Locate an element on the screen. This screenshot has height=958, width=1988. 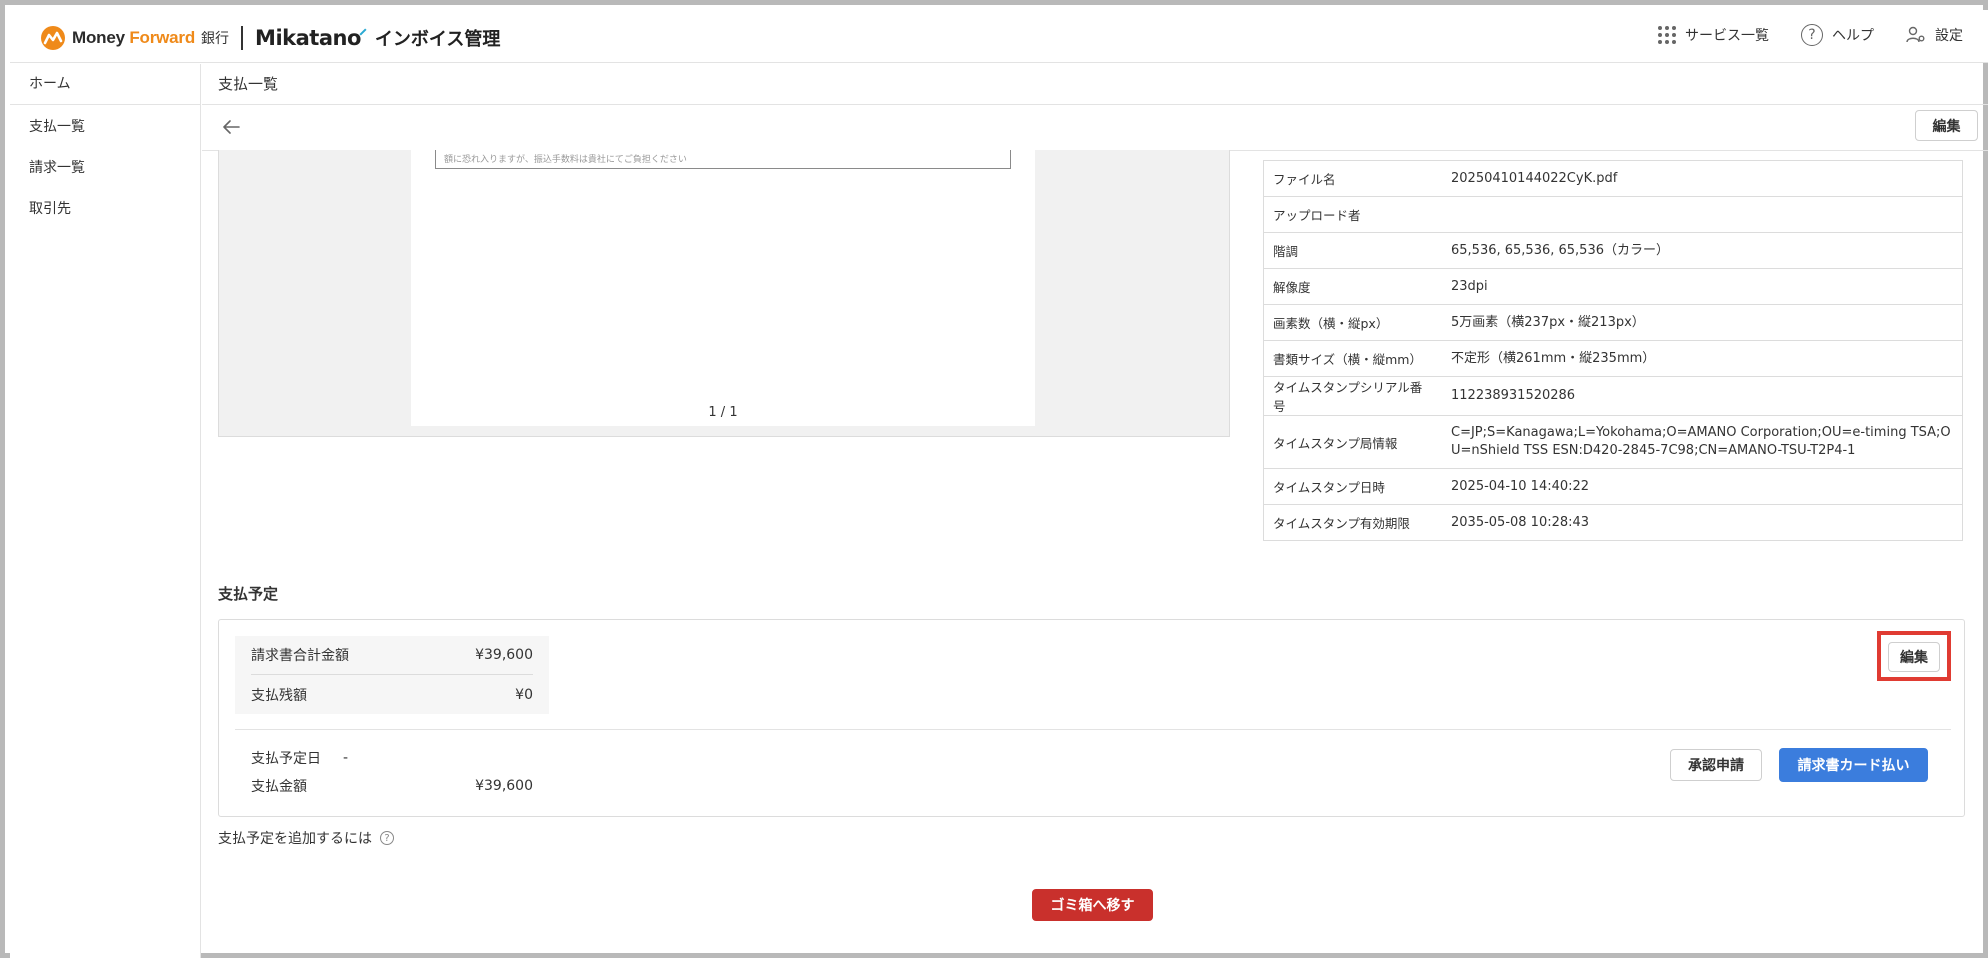
meta-key: ファイル名 is located at coordinates (1304, 179).